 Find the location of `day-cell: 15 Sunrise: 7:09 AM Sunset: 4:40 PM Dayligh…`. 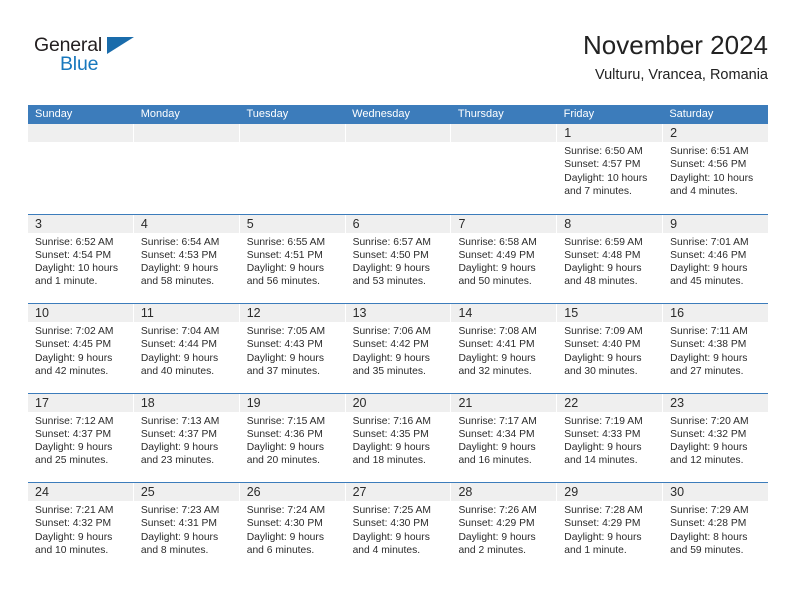

day-cell: 15 Sunrise: 7:09 AM Sunset: 4:40 PM Dayligh… is located at coordinates (610, 348).